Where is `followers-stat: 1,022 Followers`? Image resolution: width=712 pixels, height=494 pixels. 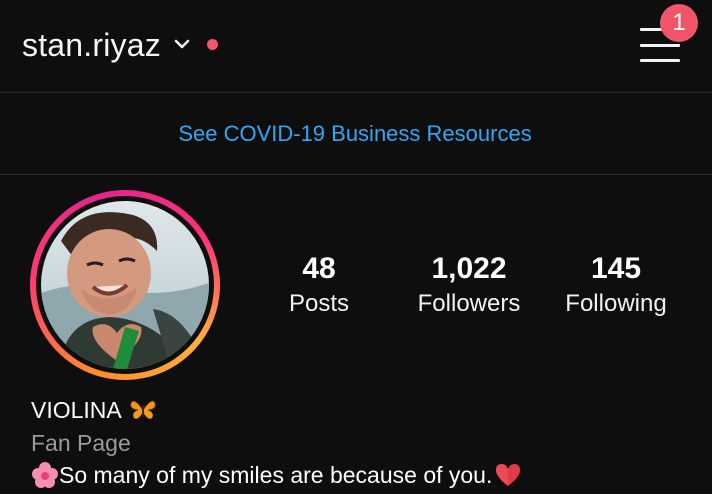
followers-stat: 1,022 Followers is located at coordinates (469, 285).